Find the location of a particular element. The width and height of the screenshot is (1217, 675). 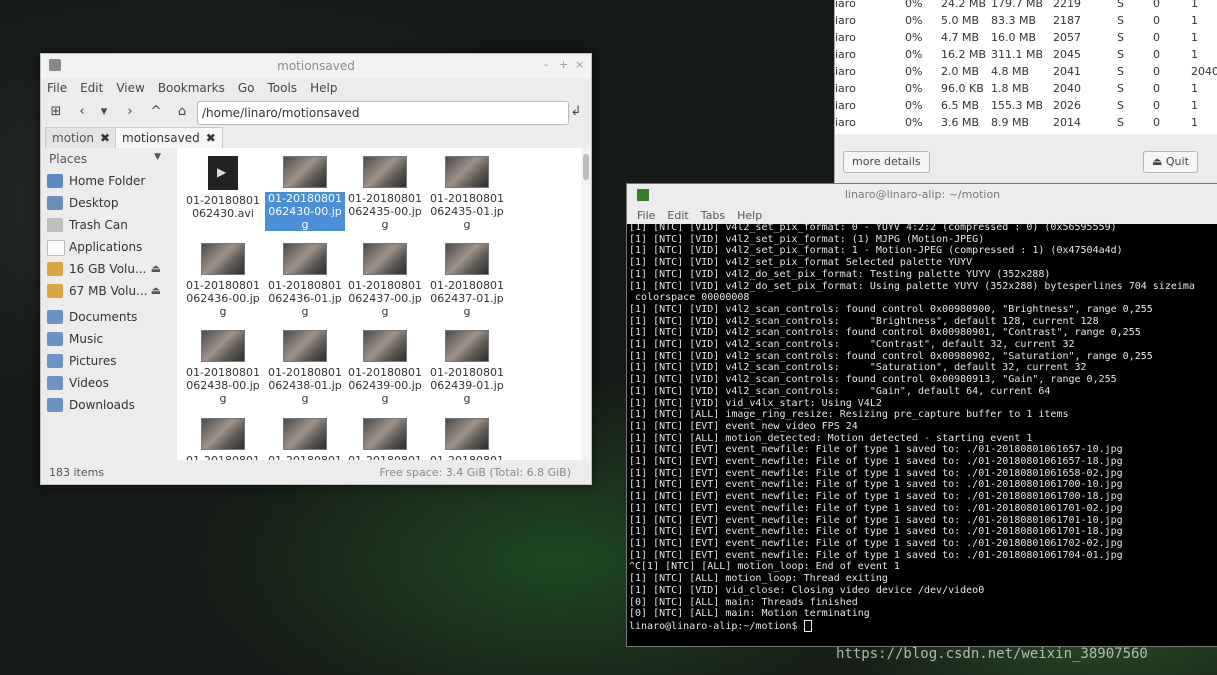

menu-bar: File Edit View Bookmarks Go Tools Help is located at coordinates (316, 88).